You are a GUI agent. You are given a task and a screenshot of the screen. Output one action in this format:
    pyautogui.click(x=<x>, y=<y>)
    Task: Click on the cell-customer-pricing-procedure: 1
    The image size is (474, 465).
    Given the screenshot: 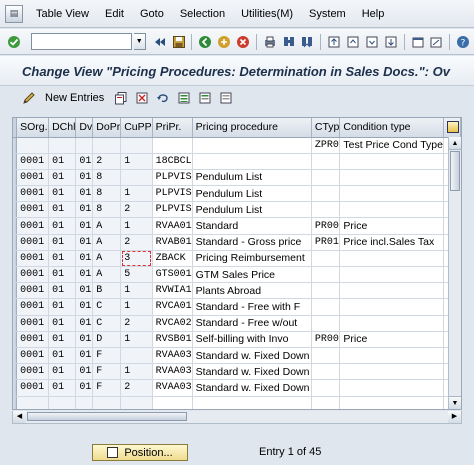 What is the action you would take?
    pyautogui.click(x=136, y=372)
    